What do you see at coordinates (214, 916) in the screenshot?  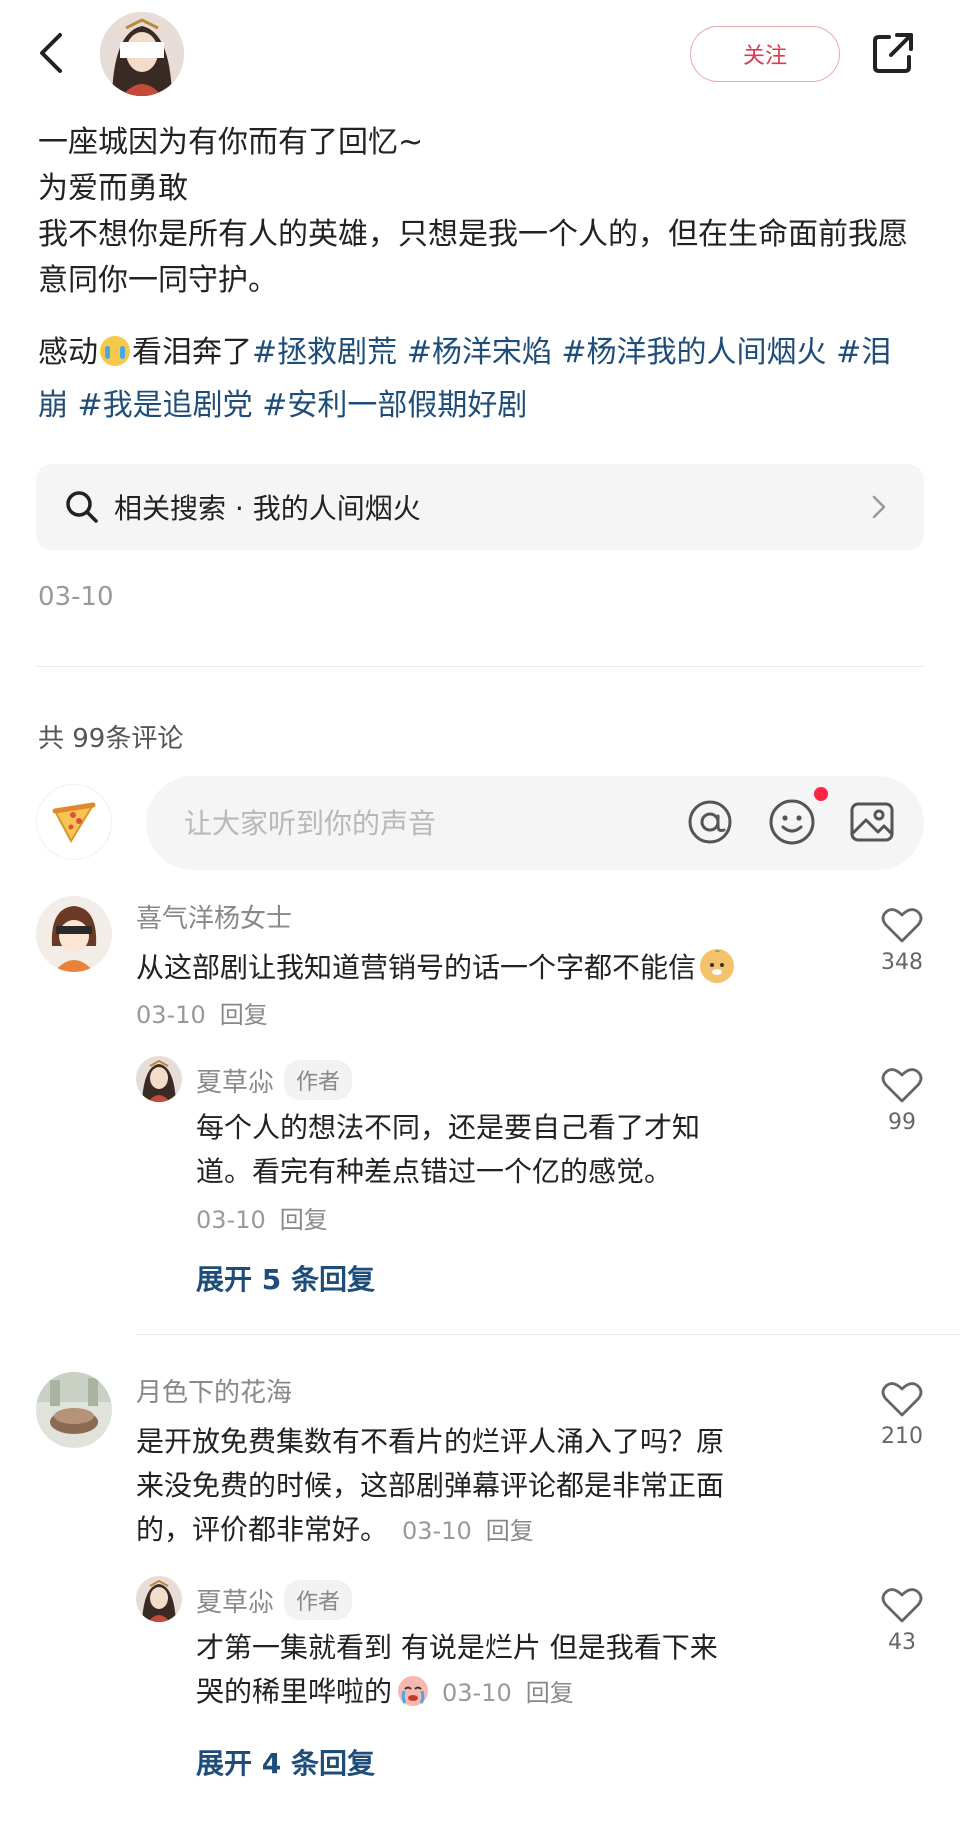 I see `commenter-name: 喜气洋杨女士` at bounding box center [214, 916].